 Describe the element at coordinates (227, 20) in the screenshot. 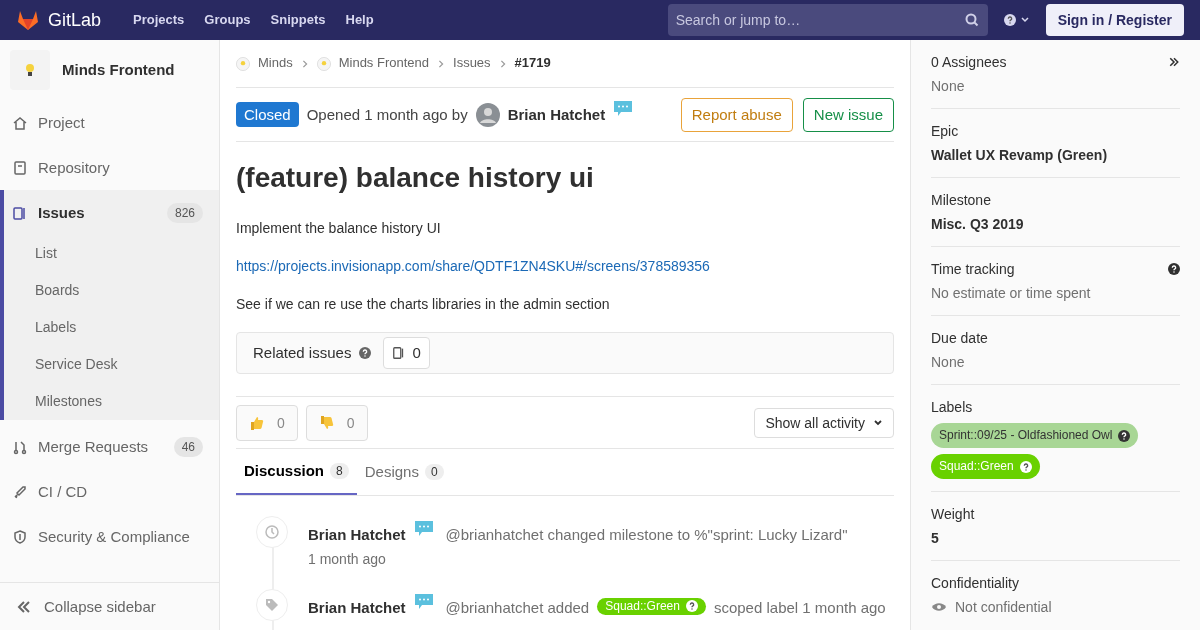

I see `nav-link: Groups` at that location.